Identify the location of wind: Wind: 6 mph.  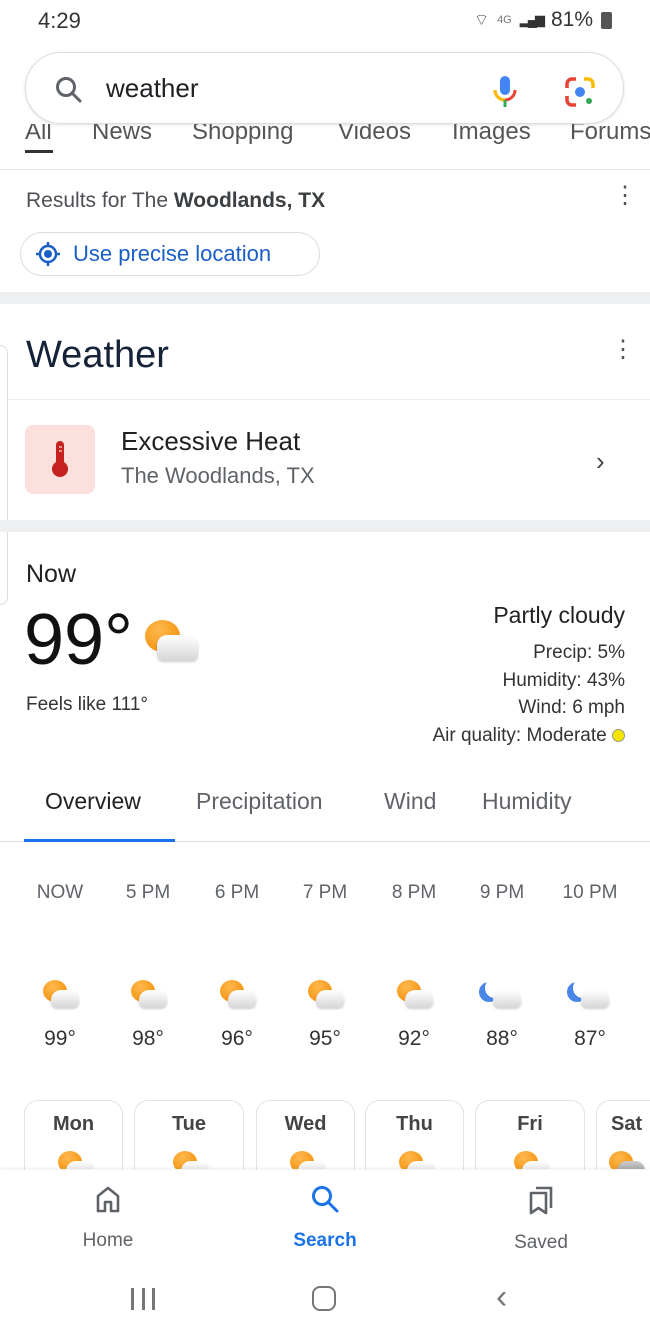
(571, 707).